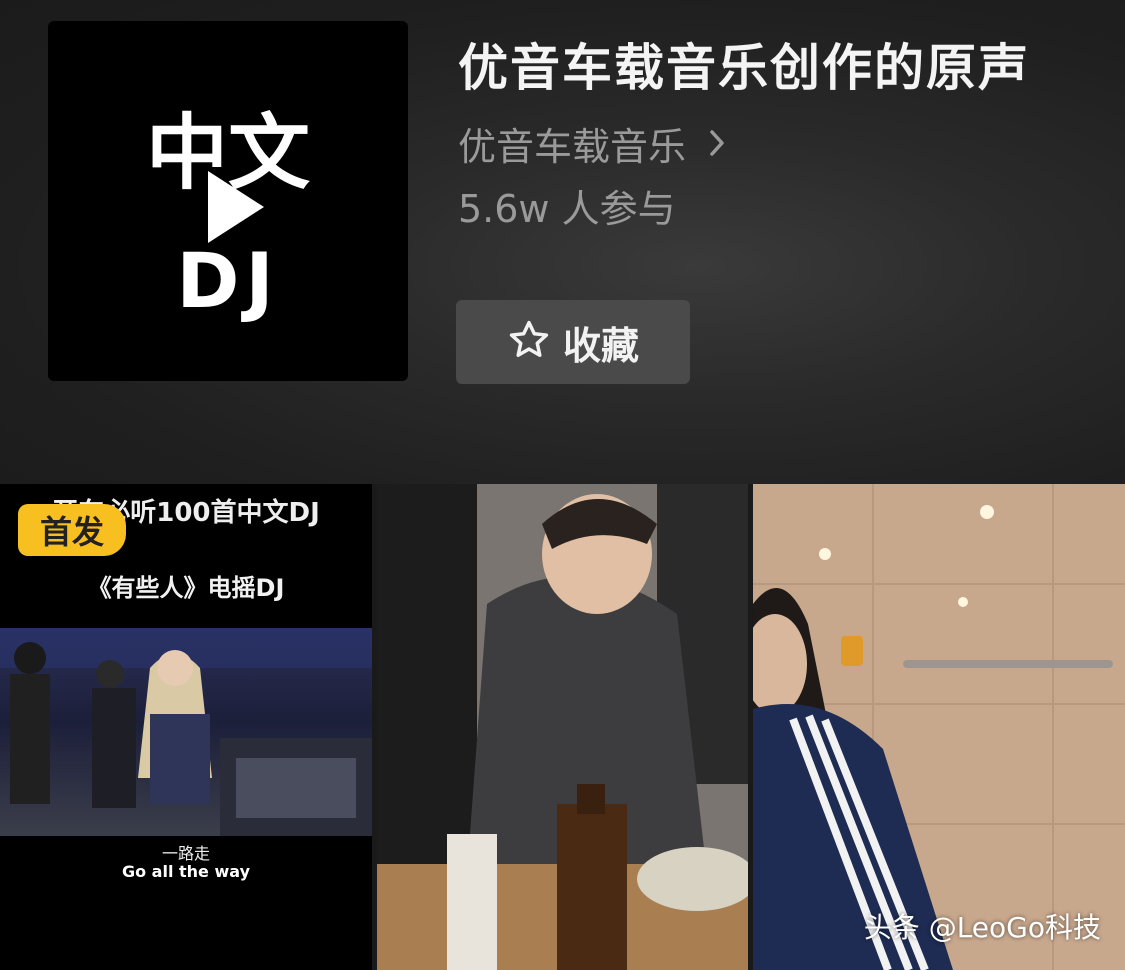  I want to click on chevron-right-icon, so click(719, 143).